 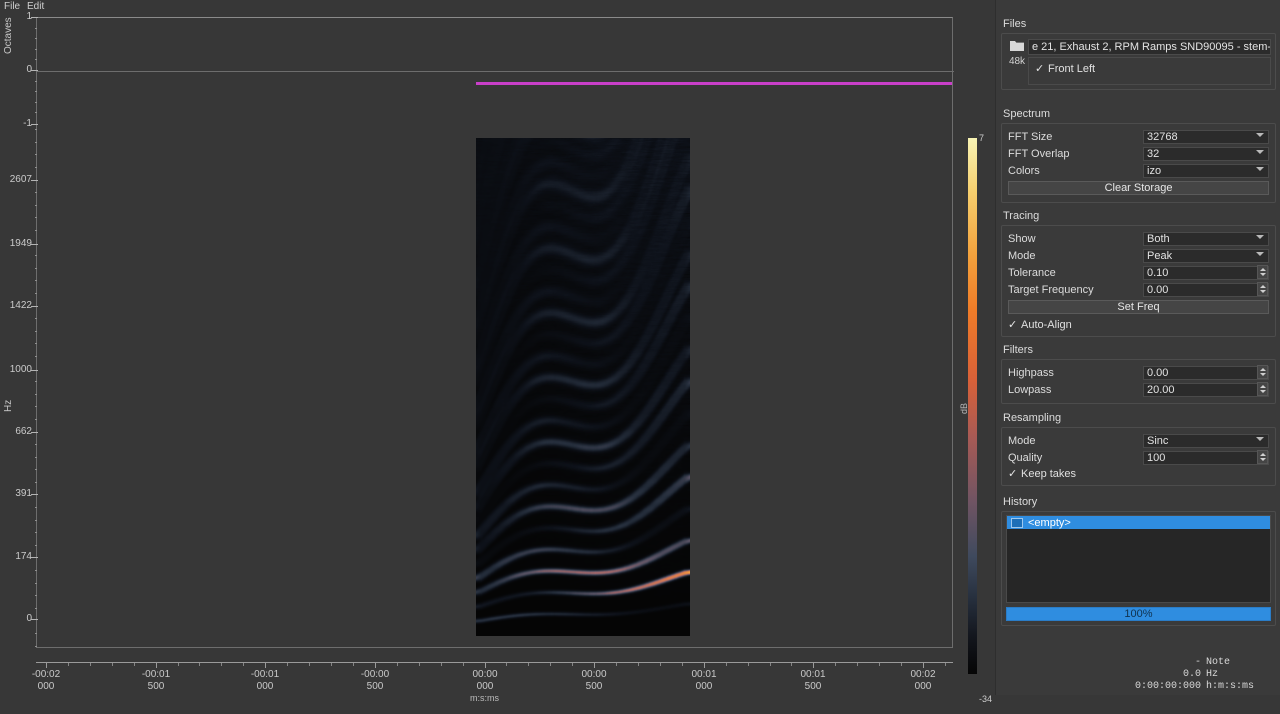 I want to click on colorbar-min-label: -34, so click(x=986, y=699).